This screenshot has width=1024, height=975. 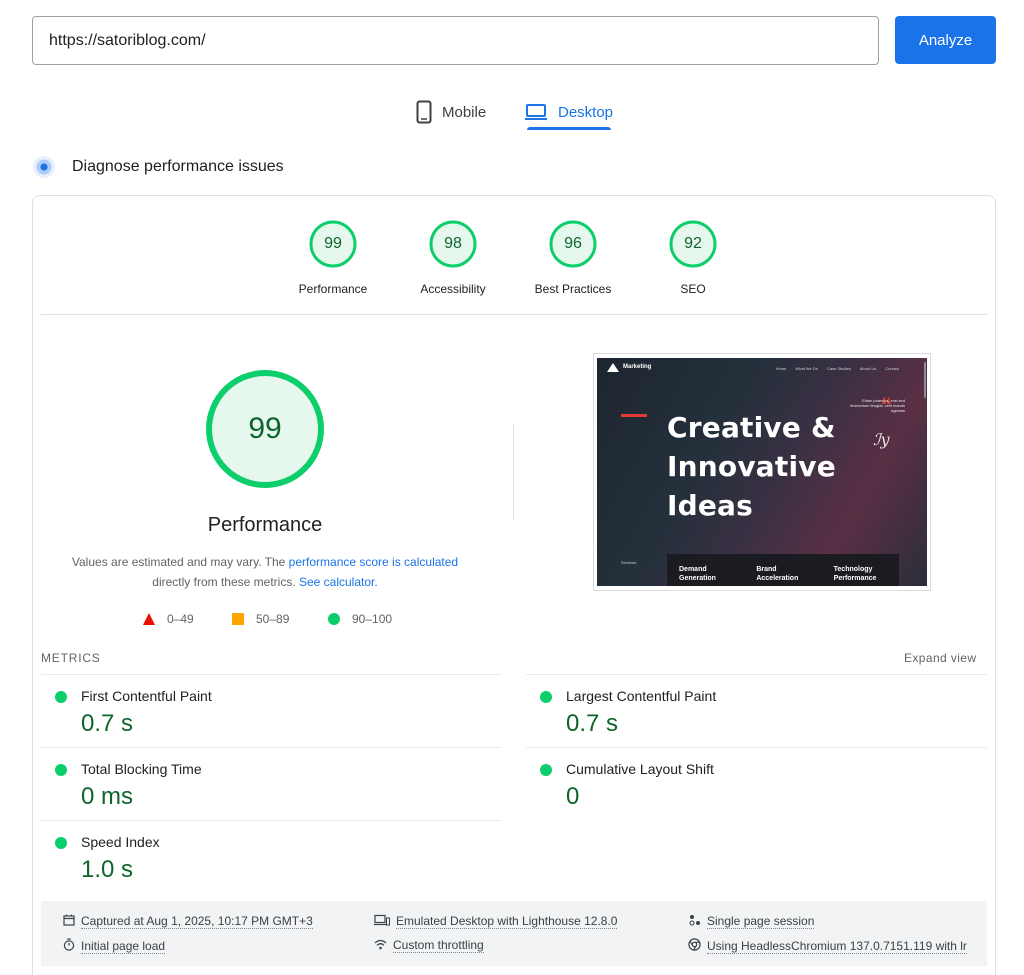 I want to click on metrics-title: METRICS, so click(x=71, y=658).